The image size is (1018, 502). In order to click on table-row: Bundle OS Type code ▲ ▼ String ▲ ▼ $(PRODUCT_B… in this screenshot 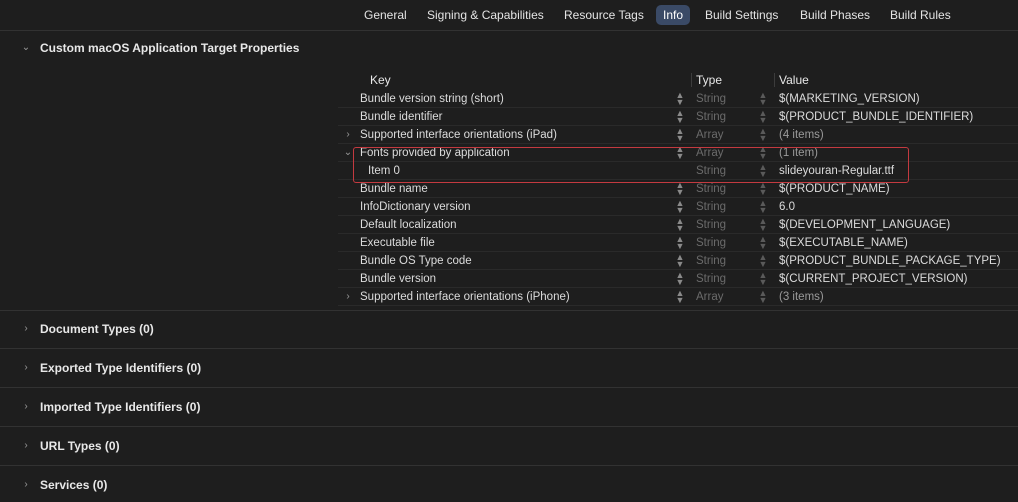, I will do `click(678, 261)`.